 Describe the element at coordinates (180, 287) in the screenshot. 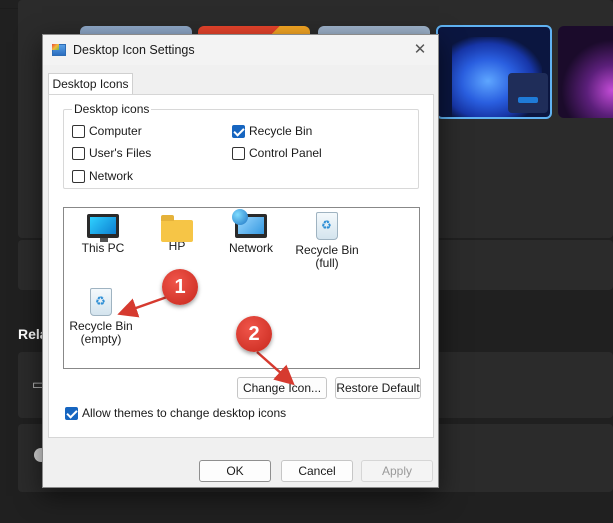

I see `step-badge-1: 1` at that location.